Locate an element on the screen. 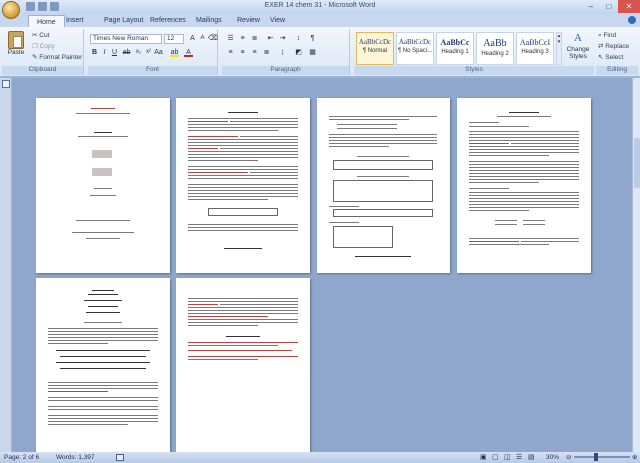 The image size is (640, 463). style-normal: AaBbCcDc ¶ Normal is located at coordinates (375, 48).